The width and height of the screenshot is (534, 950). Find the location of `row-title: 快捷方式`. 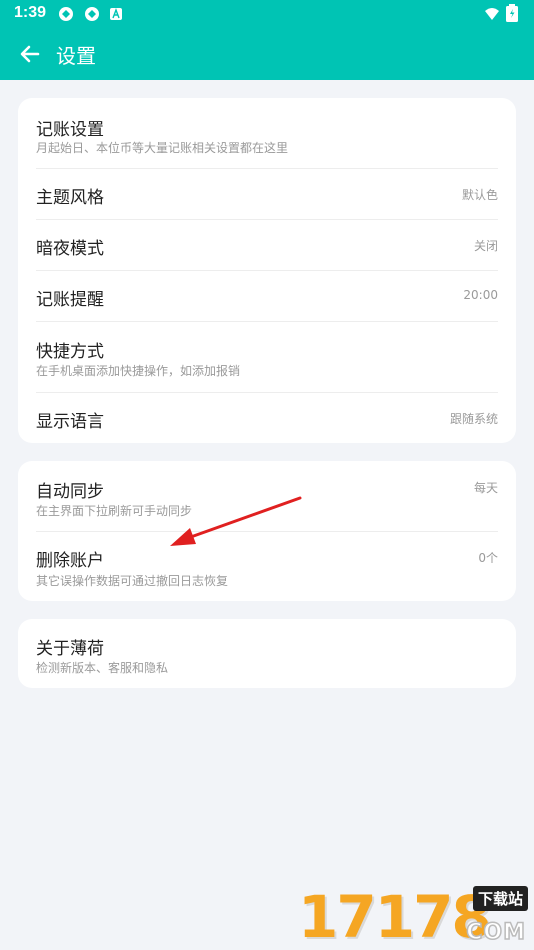

row-title: 快捷方式 is located at coordinates (70, 352).